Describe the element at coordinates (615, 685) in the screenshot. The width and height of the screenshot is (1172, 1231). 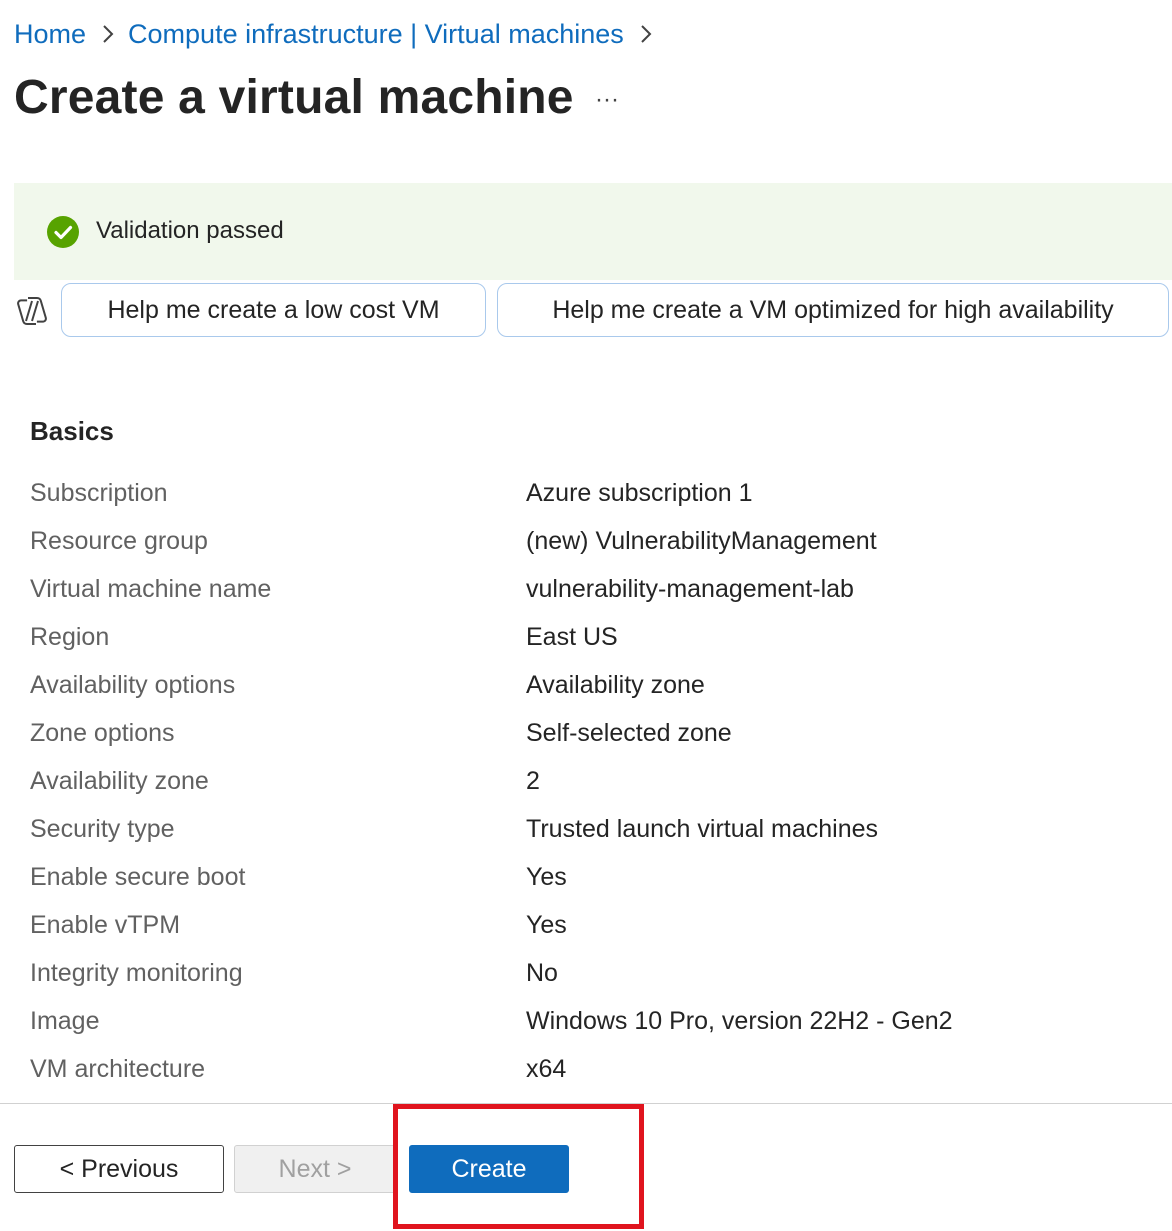
I see `detail-value: Availability zone` at that location.